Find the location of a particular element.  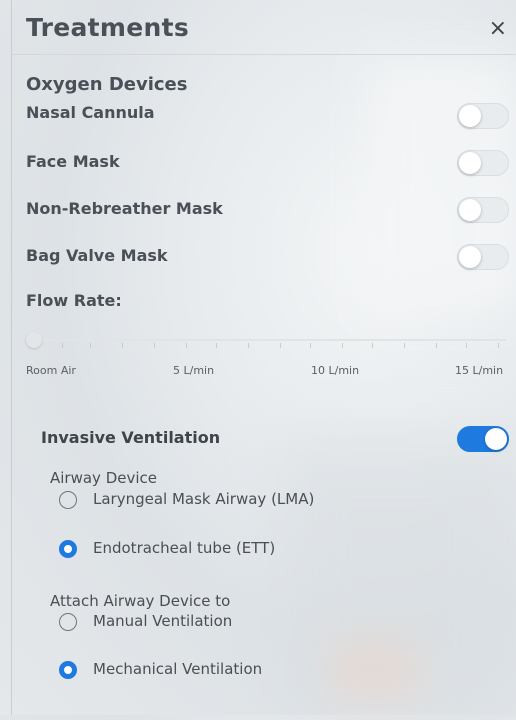

scale-label-5: 5 L/min is located at coordinates (194, 370).